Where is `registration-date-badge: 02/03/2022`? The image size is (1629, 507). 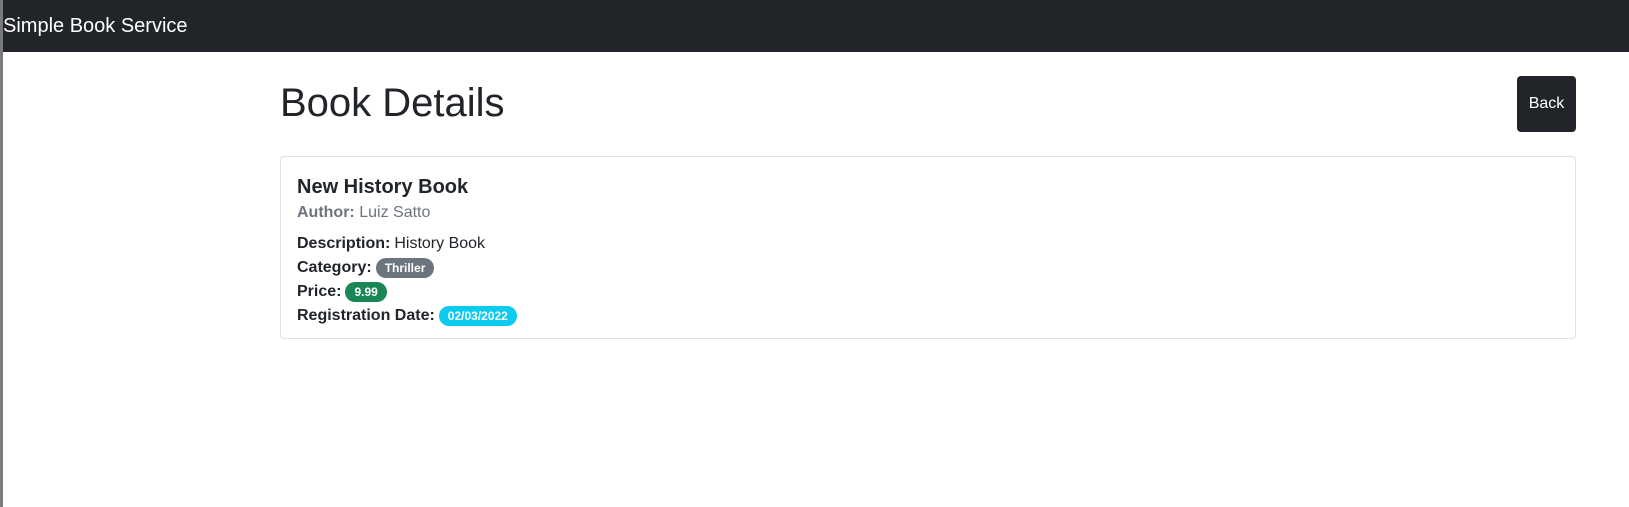 registration-date-badge: 02/03/2022 is located at coordinates (477, 316).